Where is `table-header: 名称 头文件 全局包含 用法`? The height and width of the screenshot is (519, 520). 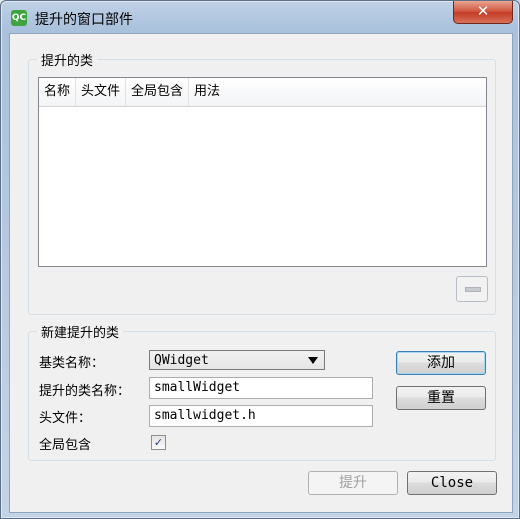 table-header: 名称 头文件 全局包含 用法 is located at coordinates (262, 92).